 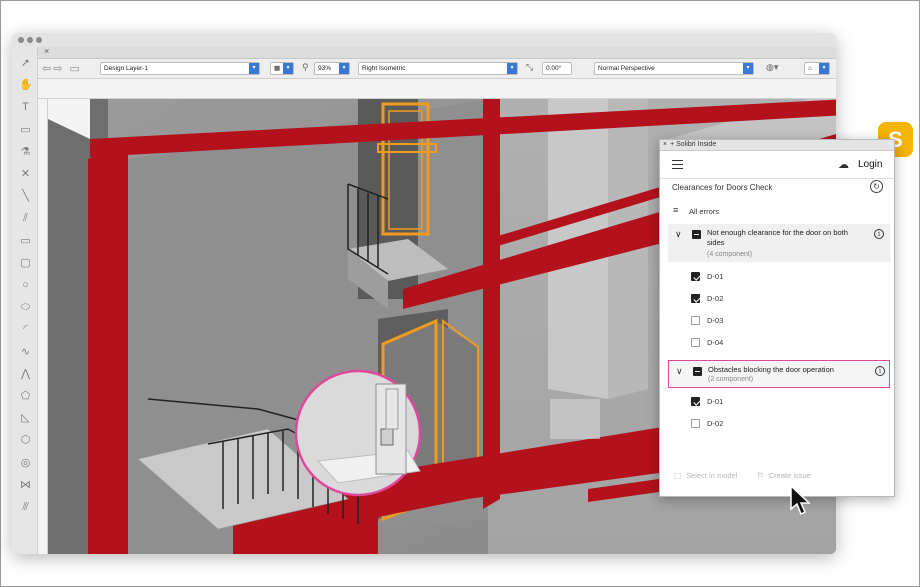 I want to click on check-title: Clearances for Doors Check, so click(x=722, y=187).